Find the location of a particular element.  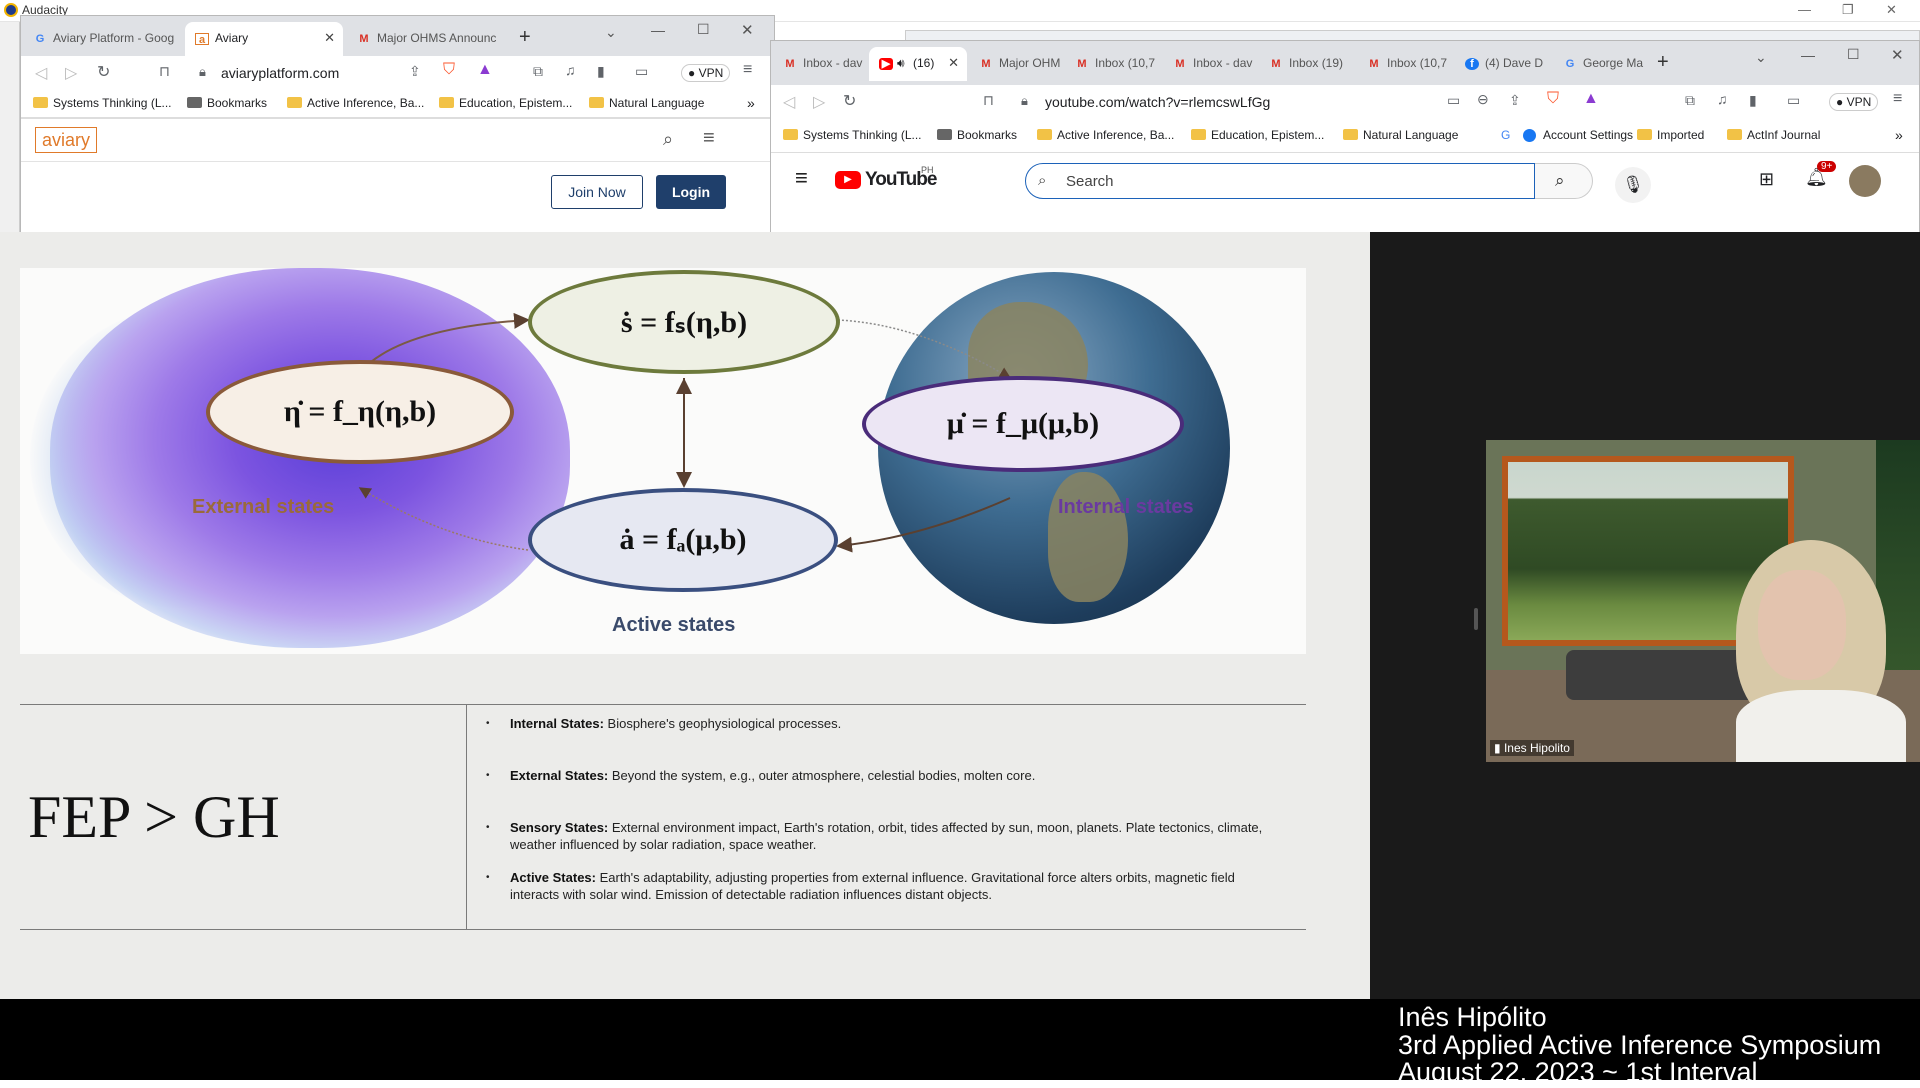

address-bar: youtube.com/watch?v=rlemcswLfGg is located at coordinates (1157, 102).